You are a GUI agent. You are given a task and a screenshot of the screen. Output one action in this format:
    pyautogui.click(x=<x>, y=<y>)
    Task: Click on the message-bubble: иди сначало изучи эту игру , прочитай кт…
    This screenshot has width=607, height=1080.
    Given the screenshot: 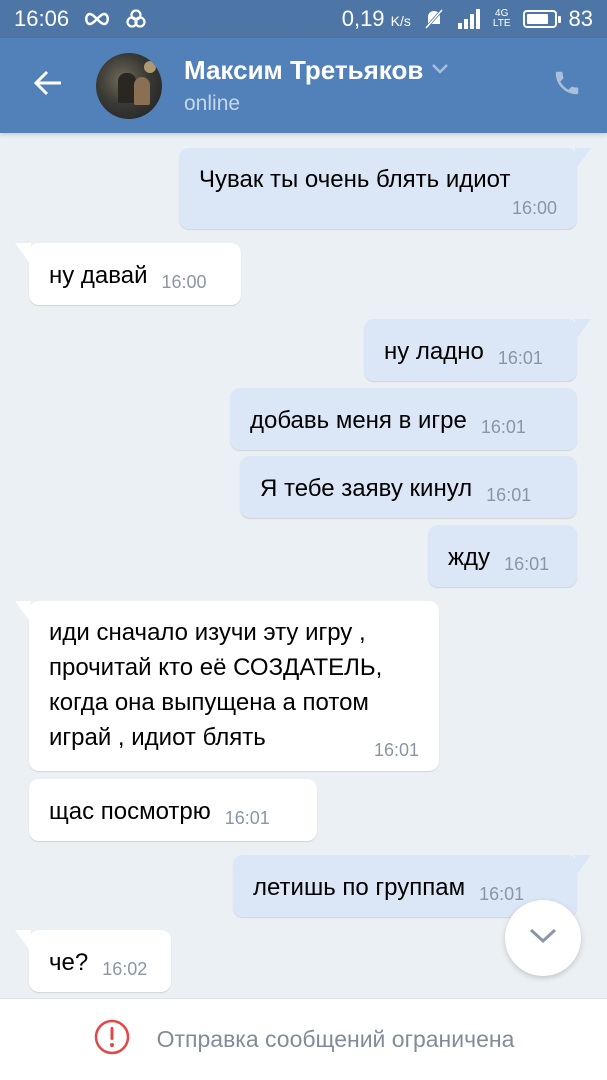 What is the action you would take?
    pyautogui.click(x=227, y=686)
    